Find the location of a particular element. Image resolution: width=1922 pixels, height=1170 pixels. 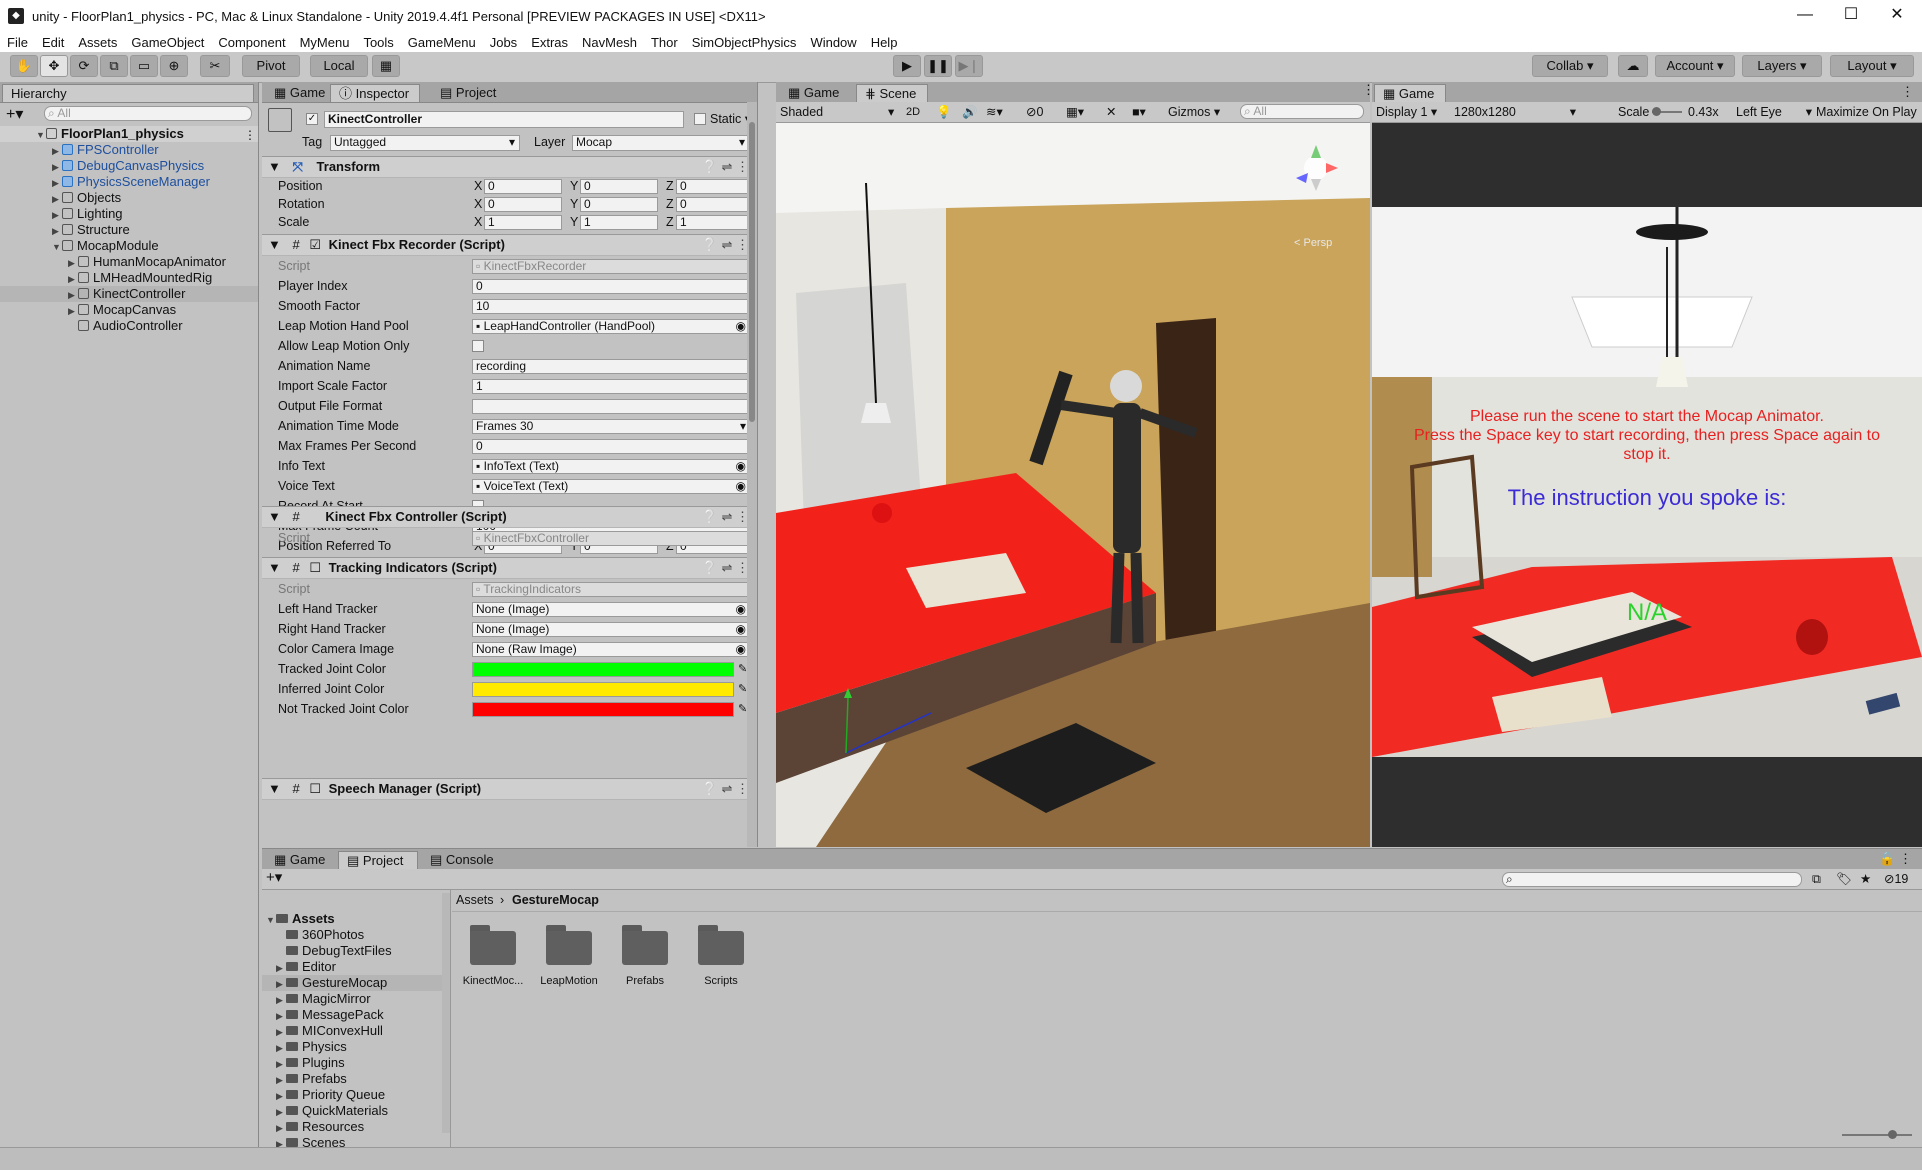

object-name-field: KinectController is located at coordinates (504, 119).